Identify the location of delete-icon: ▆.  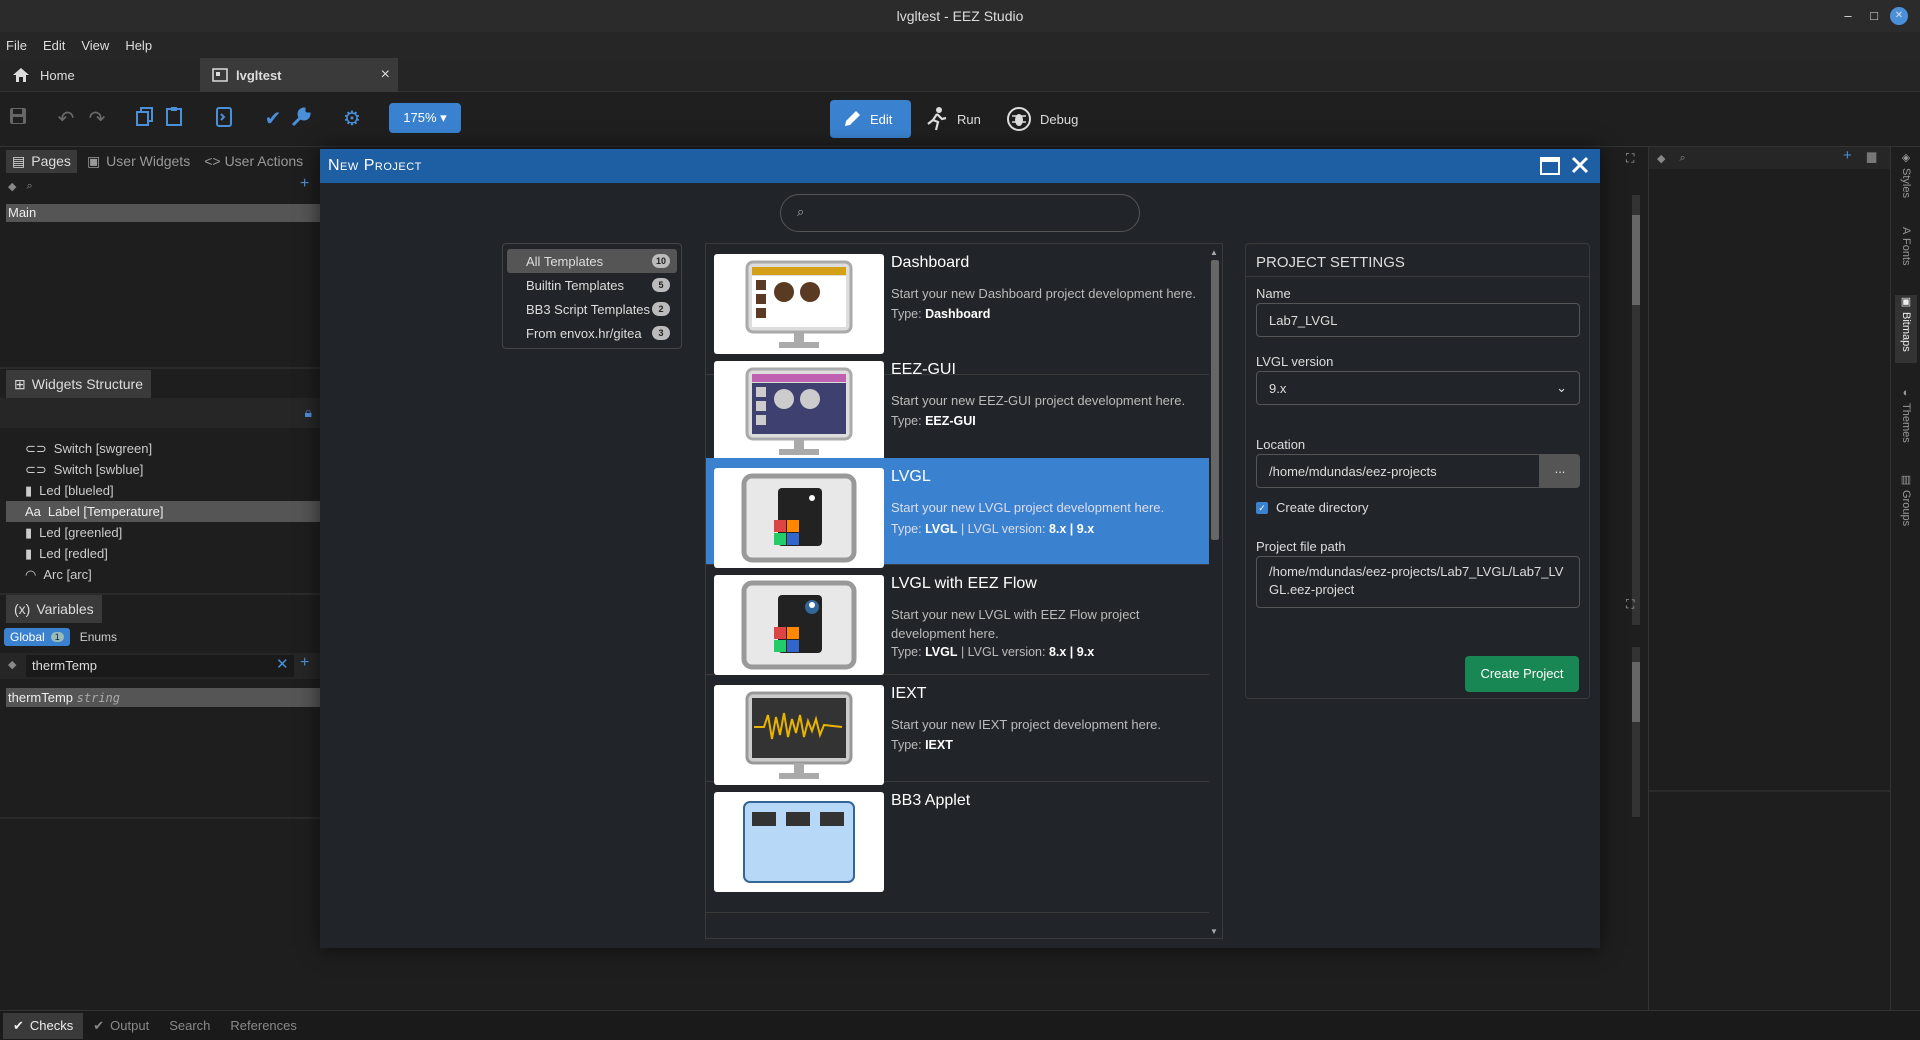
(1871, 156).